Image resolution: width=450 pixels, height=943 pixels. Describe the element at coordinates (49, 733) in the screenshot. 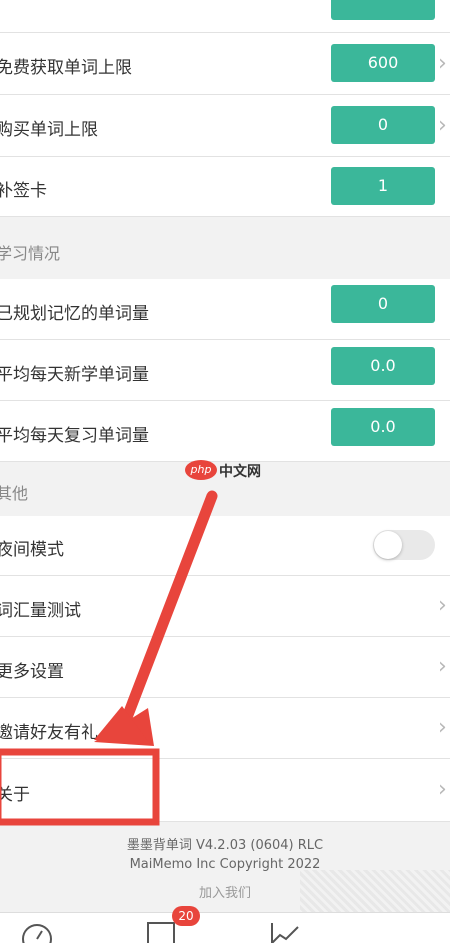

I see `invite-label: 邀请好友有礼` at that location.